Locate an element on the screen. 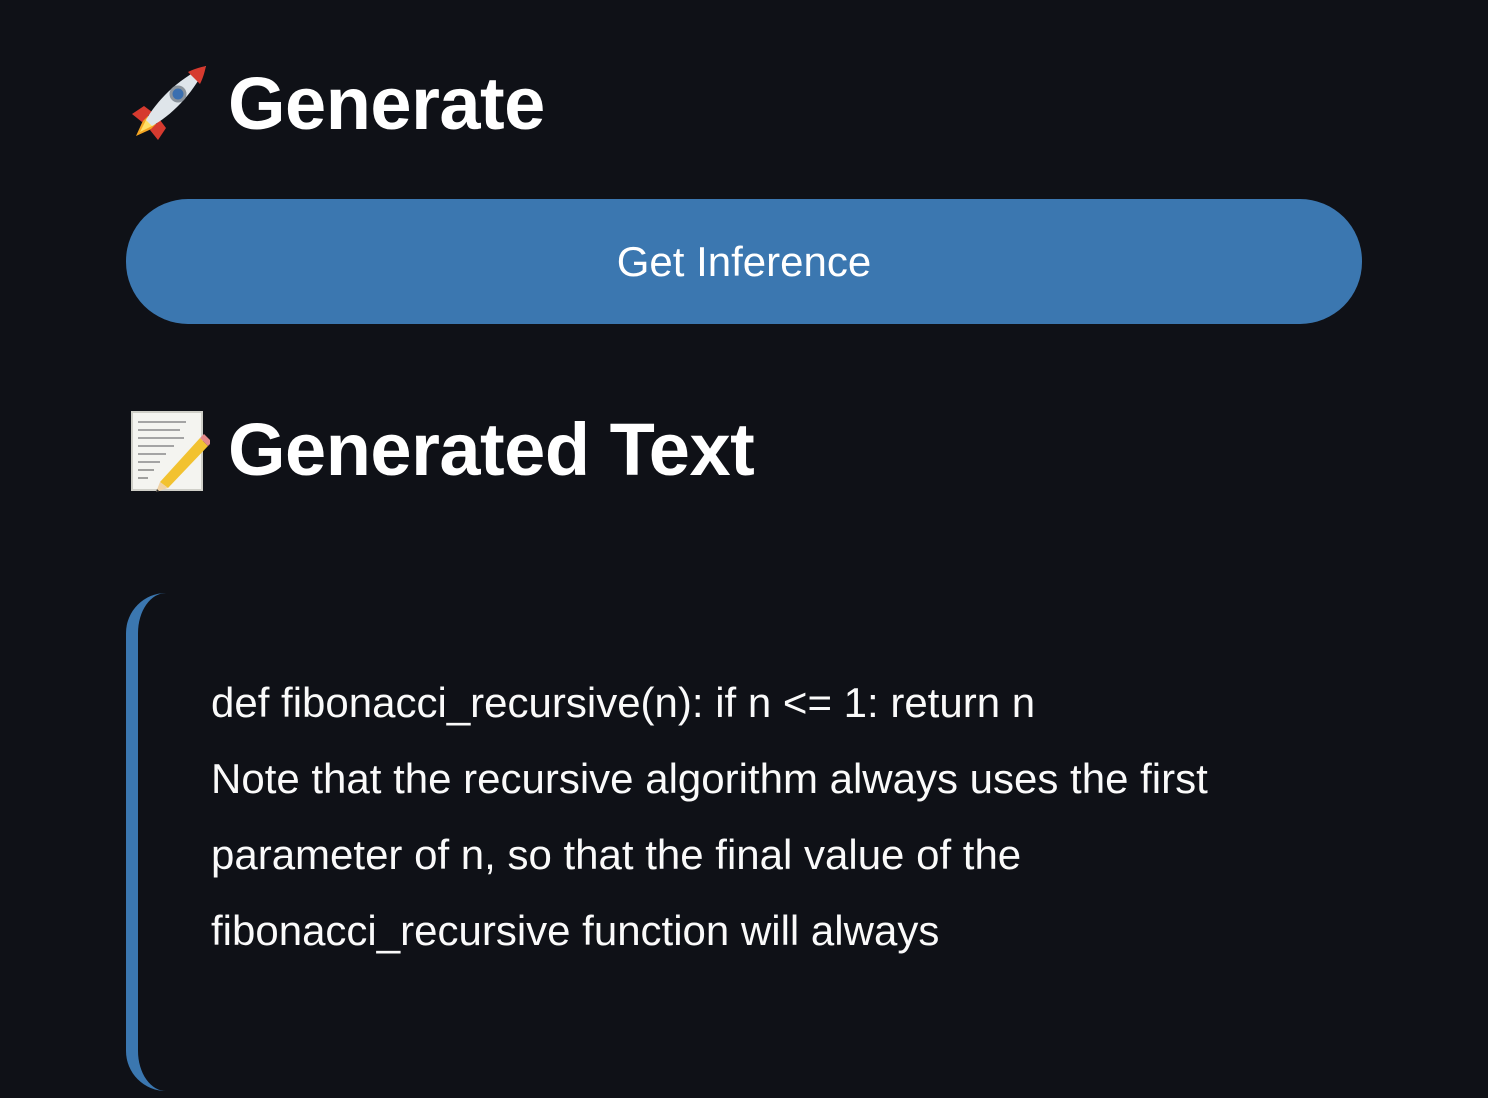 Image resolution: width=1488 pixels, height=1098 pixels. generated-text-heading: Generated Text is located at coordinates (440, 450).